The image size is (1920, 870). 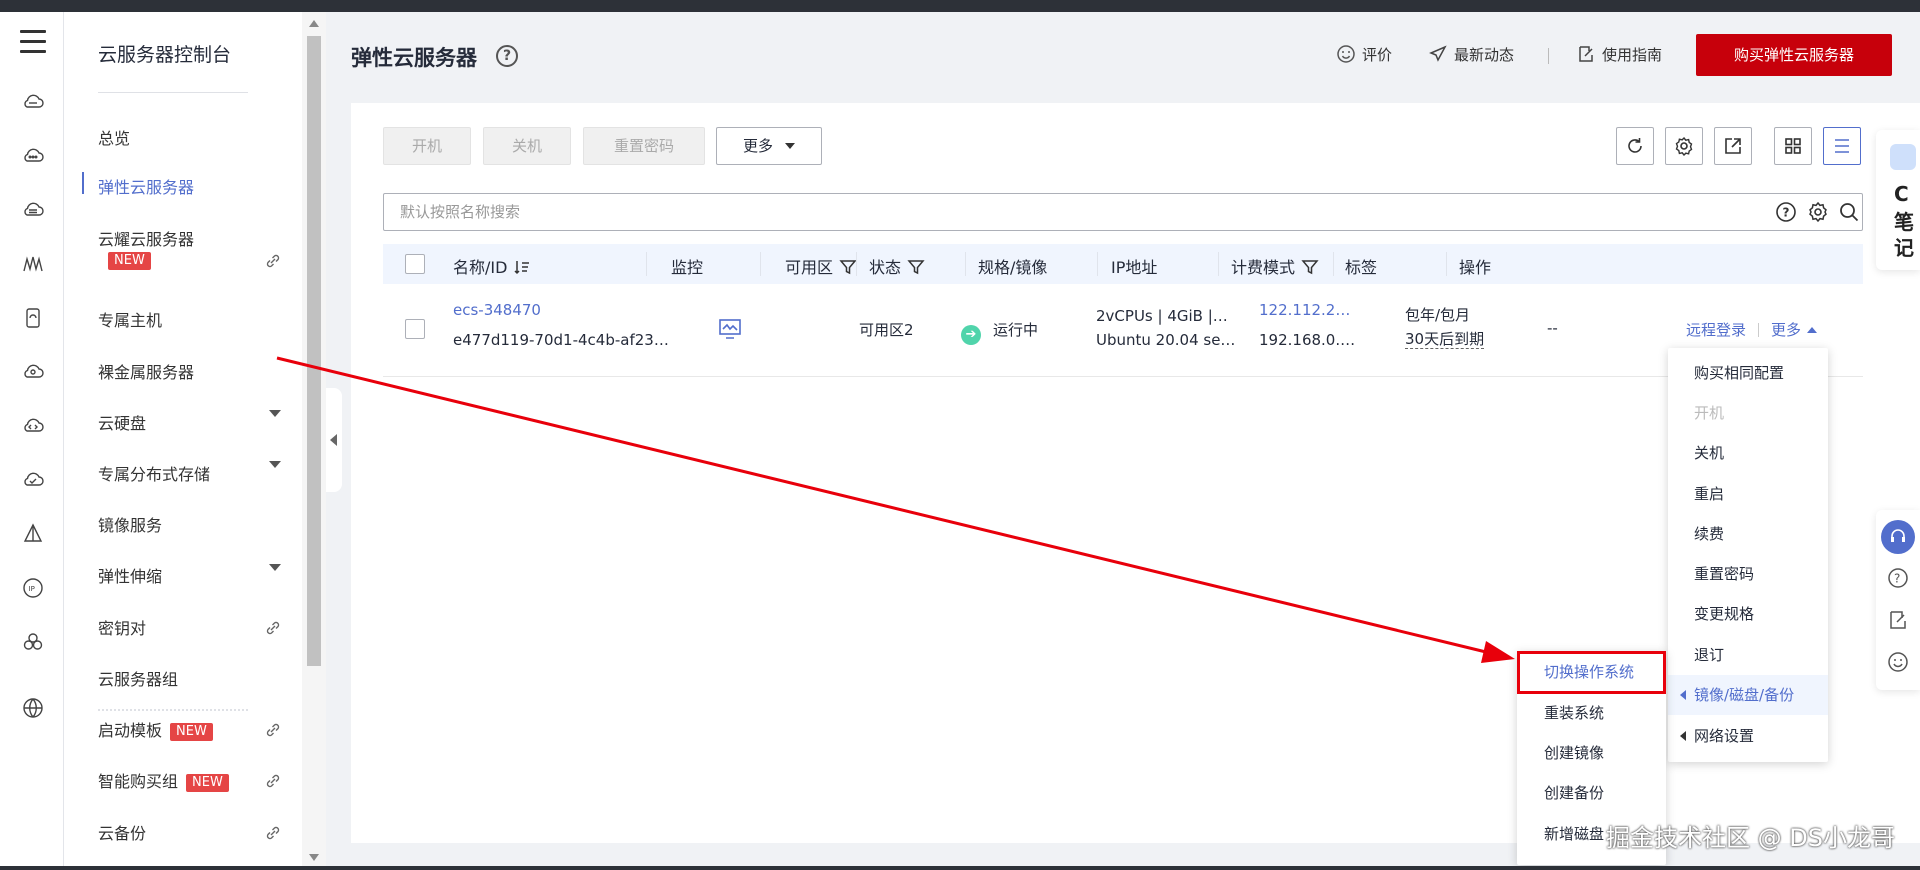 What do you see at coordinates (730, 329) in the screenshot?
I see `monitor-icon` at bounding box center [730, 329].